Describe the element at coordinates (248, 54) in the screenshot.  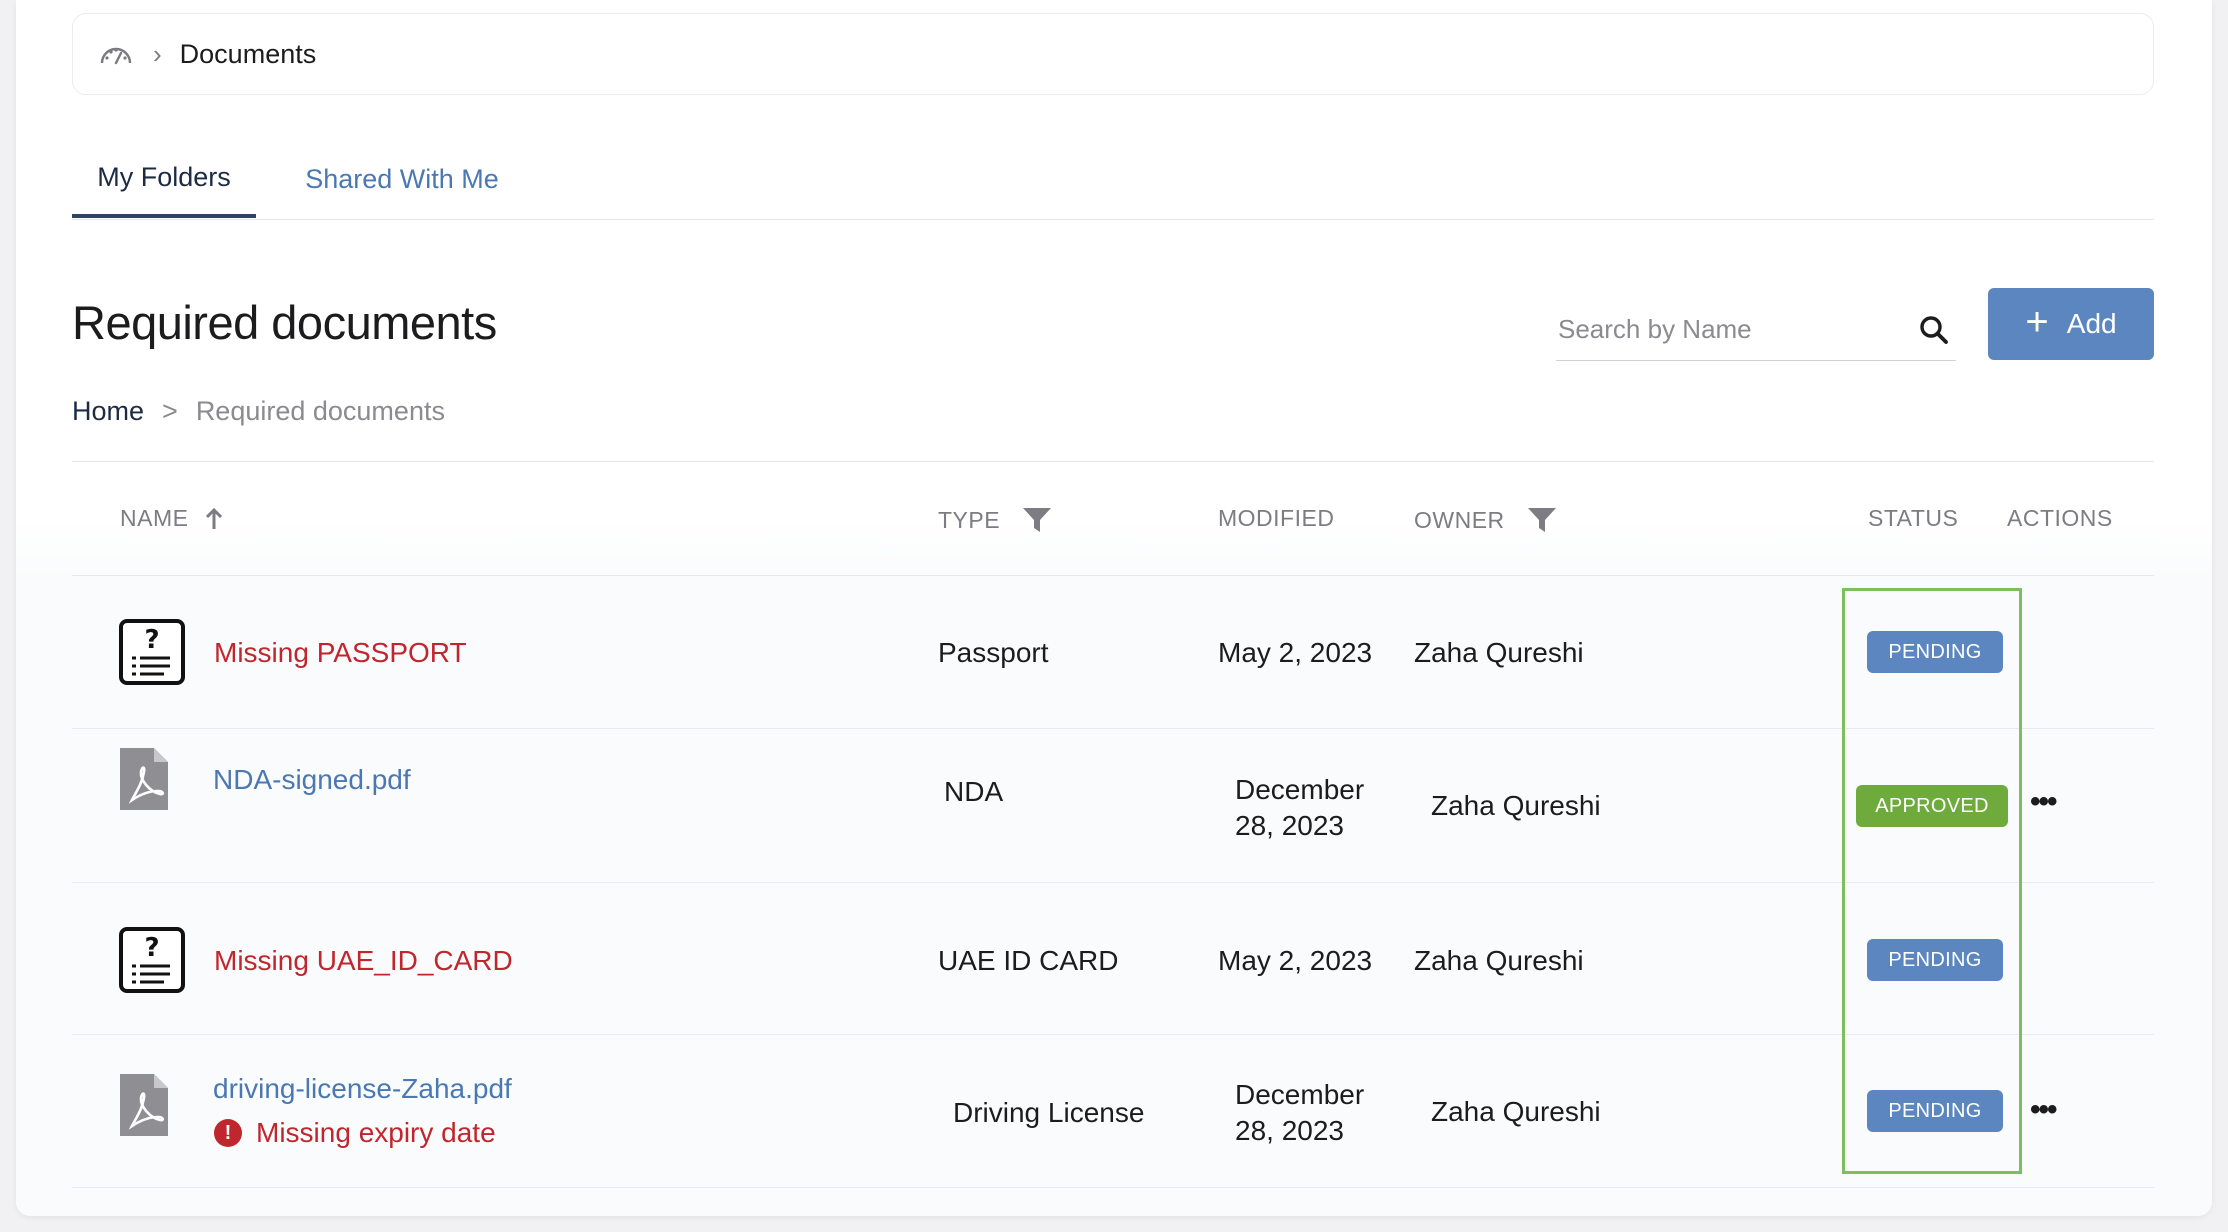
I see `breadcrumb-documents: Documents` at that location.